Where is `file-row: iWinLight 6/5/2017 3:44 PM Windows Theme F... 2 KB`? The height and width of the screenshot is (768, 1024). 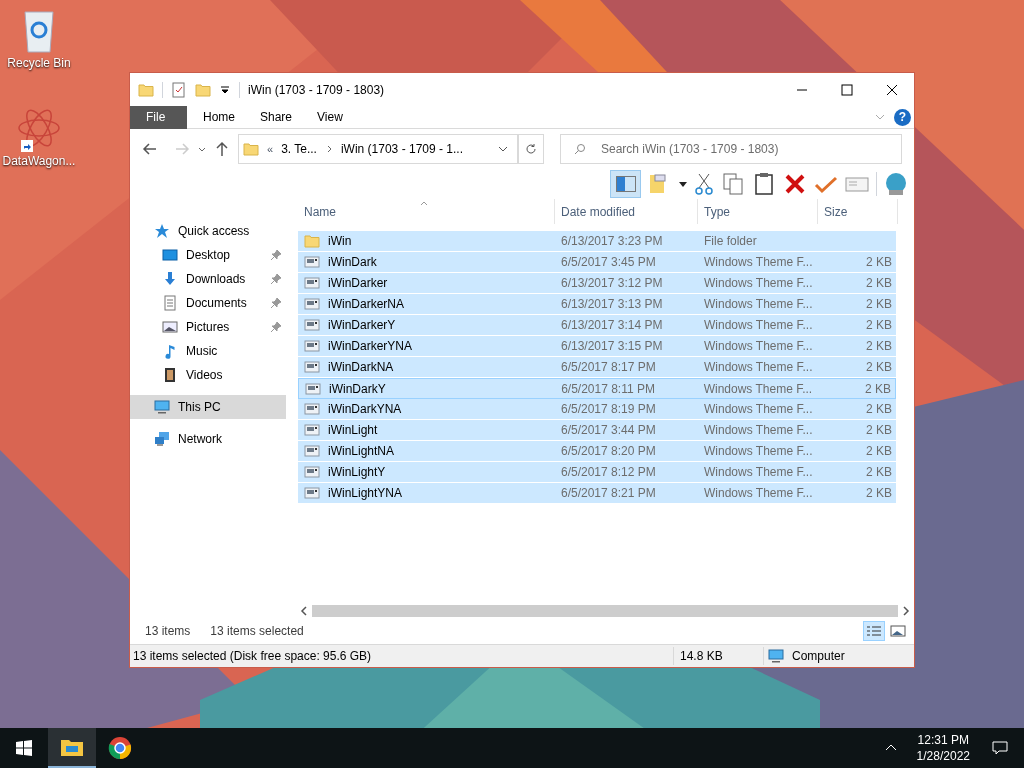
file-row: iWinLight 6/5/2017 3:44 PM Windows Theme F... 2 KB is located at coordinates (597, 430).